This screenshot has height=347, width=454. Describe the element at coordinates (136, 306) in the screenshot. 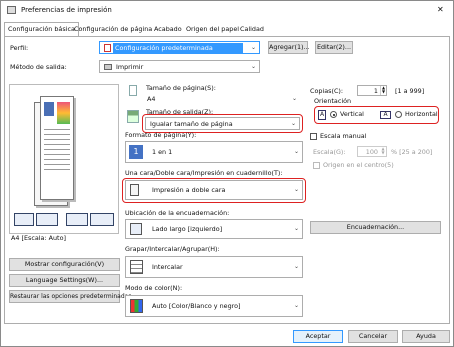

I see `color-mode-icon` at that location.